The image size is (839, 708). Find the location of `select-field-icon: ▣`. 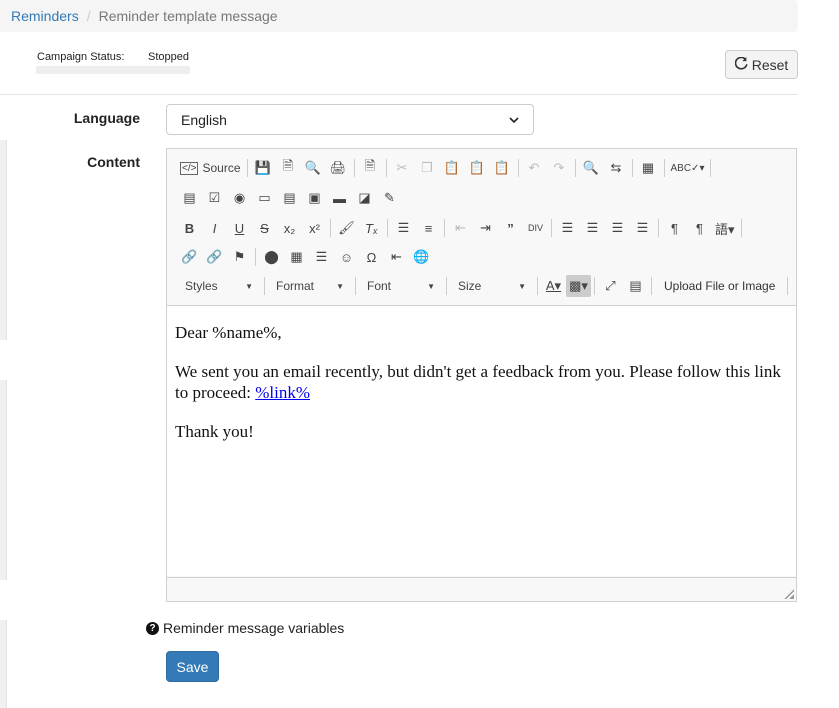

select-field-icon: ▣ is located at coordinates (314, 198).